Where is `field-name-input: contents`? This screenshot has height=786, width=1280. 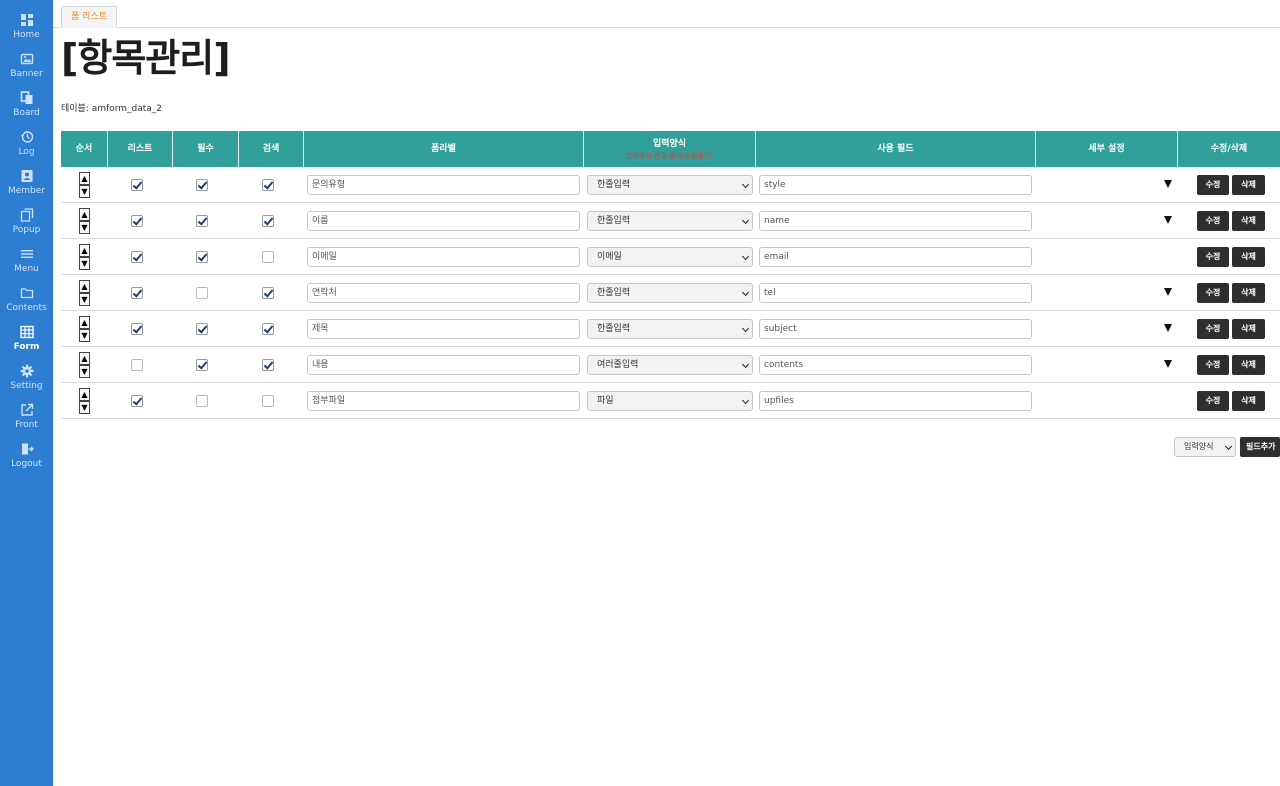 field-name-input: contents is located at coordinates (895, 365).